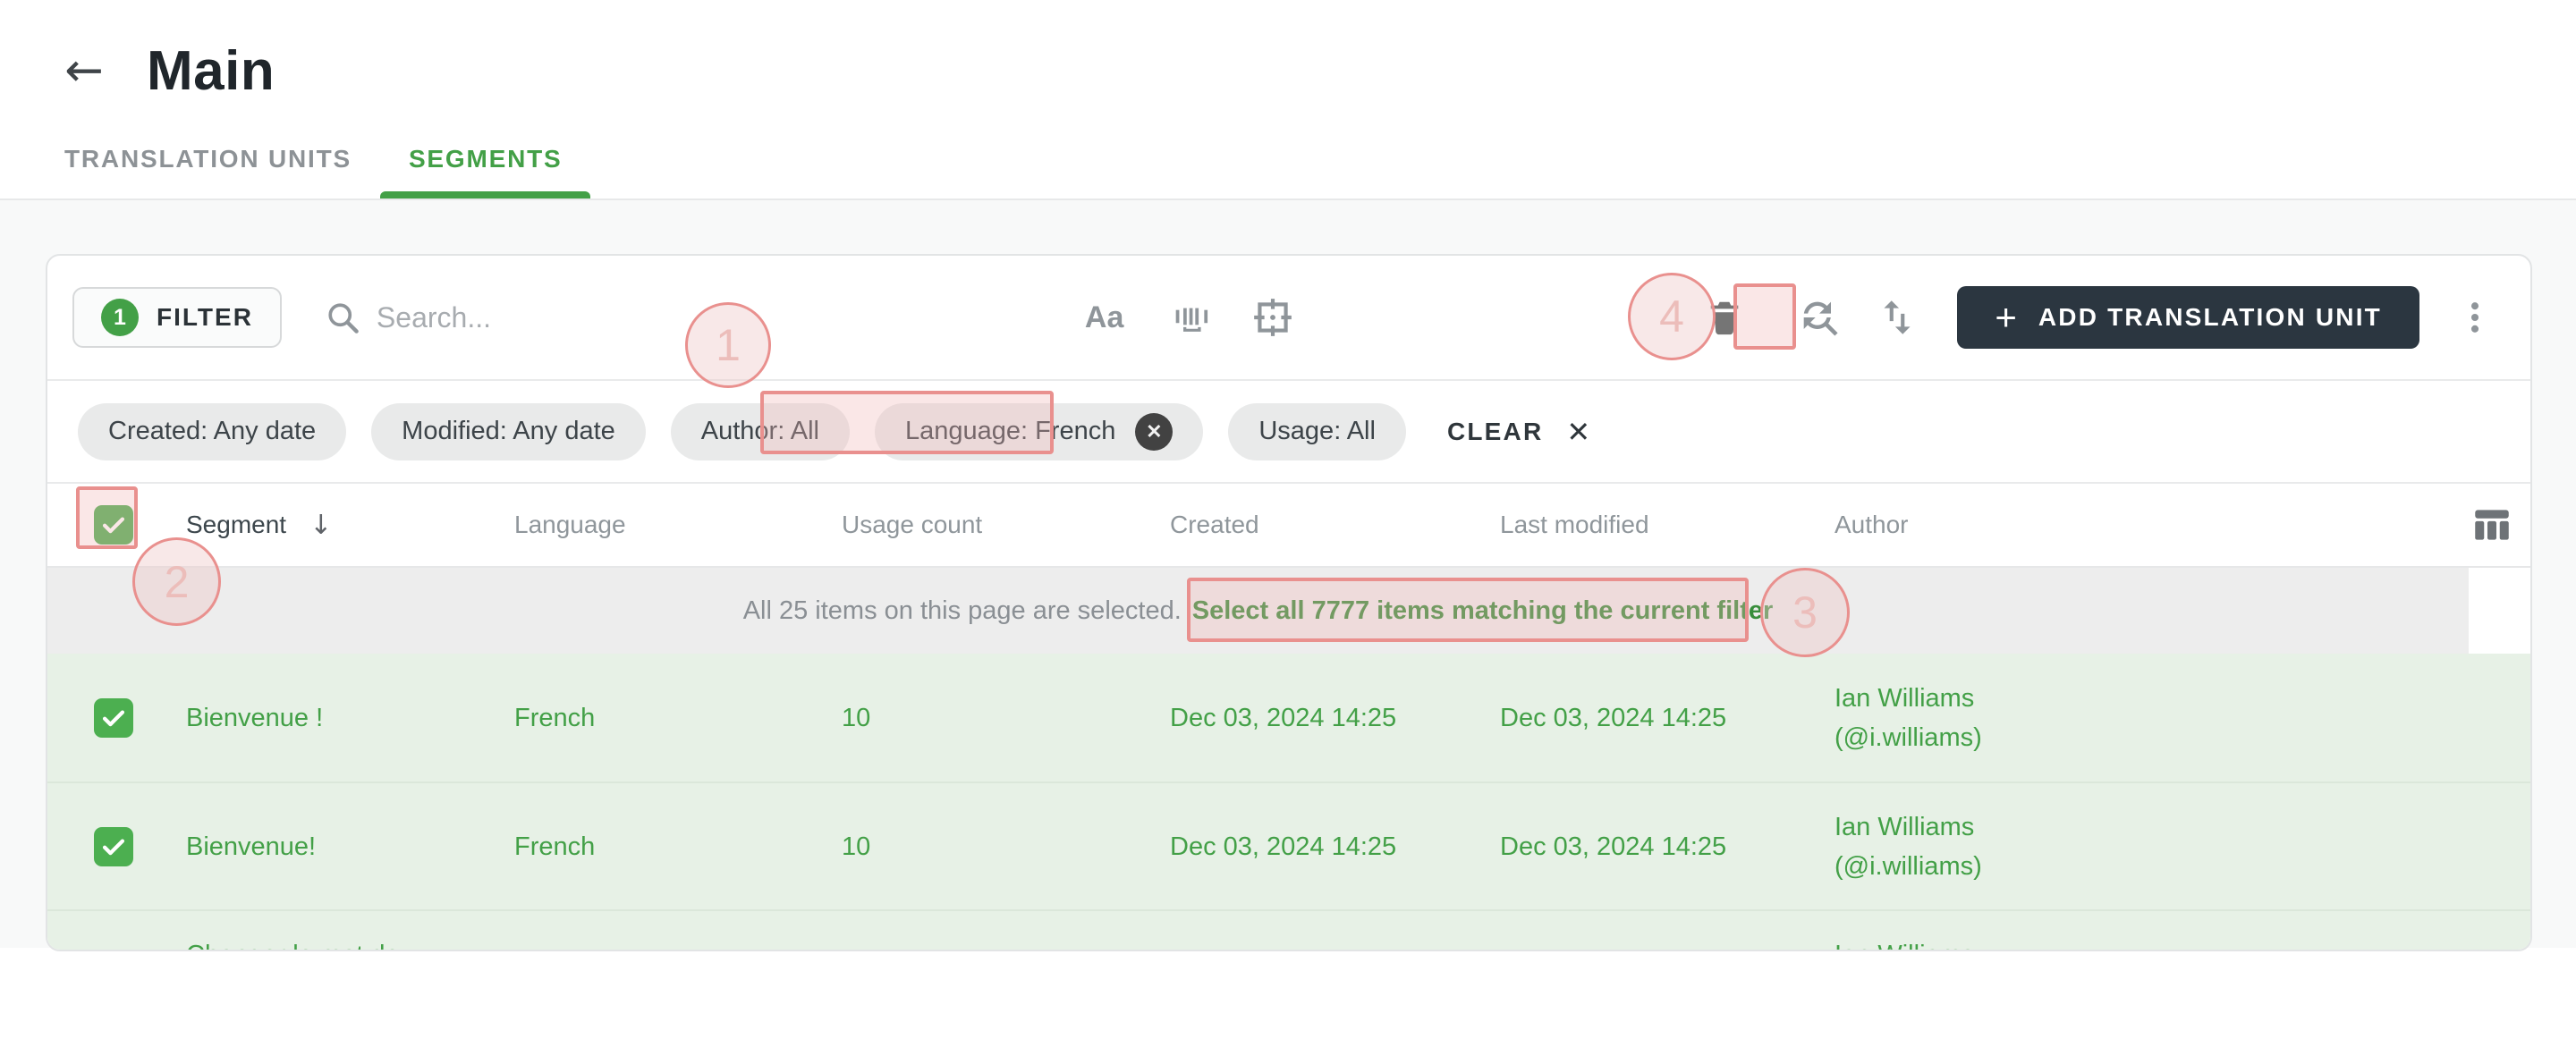 The width and height of the screenshot is (2576, 1039). I want to click on header-checkbox-cell, so click(105, 525).